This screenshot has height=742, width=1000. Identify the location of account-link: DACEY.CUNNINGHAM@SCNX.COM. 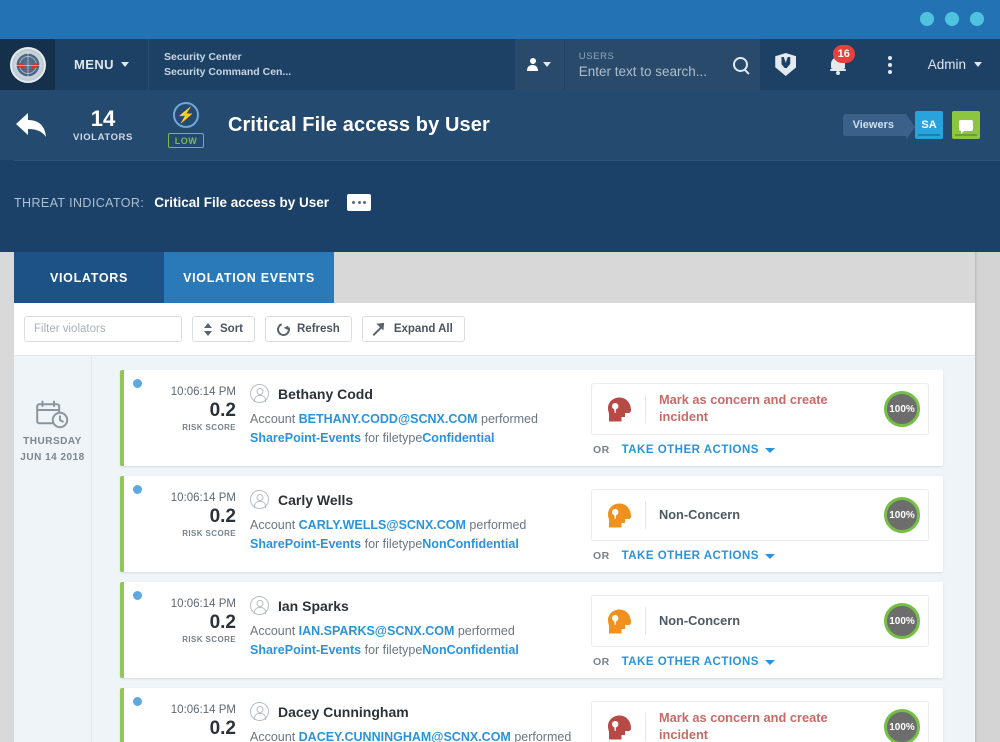
(405, 736).